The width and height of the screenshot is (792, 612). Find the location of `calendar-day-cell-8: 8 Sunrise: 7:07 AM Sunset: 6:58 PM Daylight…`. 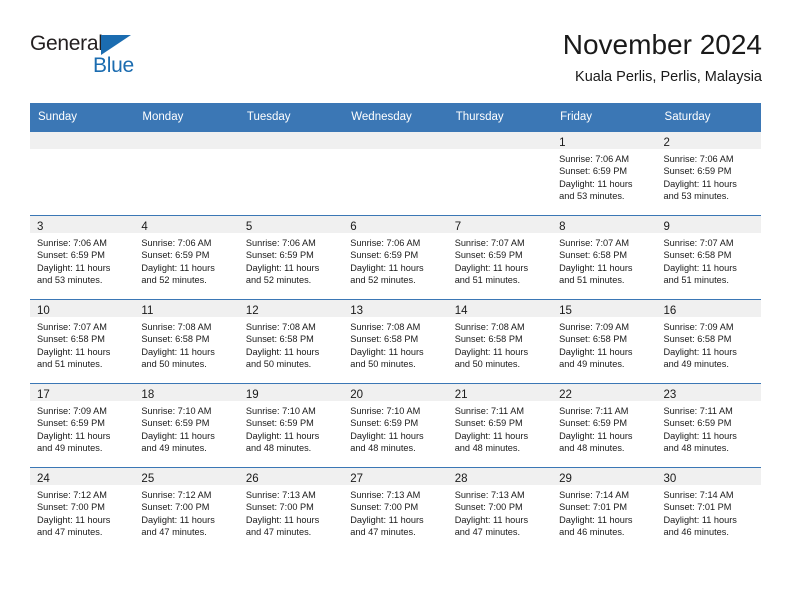

calendar-day-cell-8: 8 Sunrise: 7:07 AM Sunset: 6:58 PM Daylight… is located at coordinates (604, 257).